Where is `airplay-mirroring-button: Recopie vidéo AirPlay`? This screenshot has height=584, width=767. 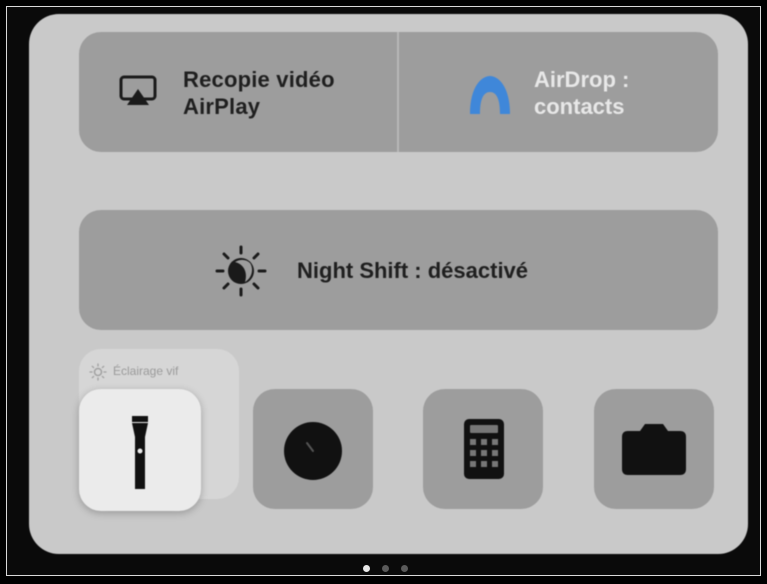 airplay-mirroring-button: Recopie vidéo AirPlay is located at coordinates (238, 92).